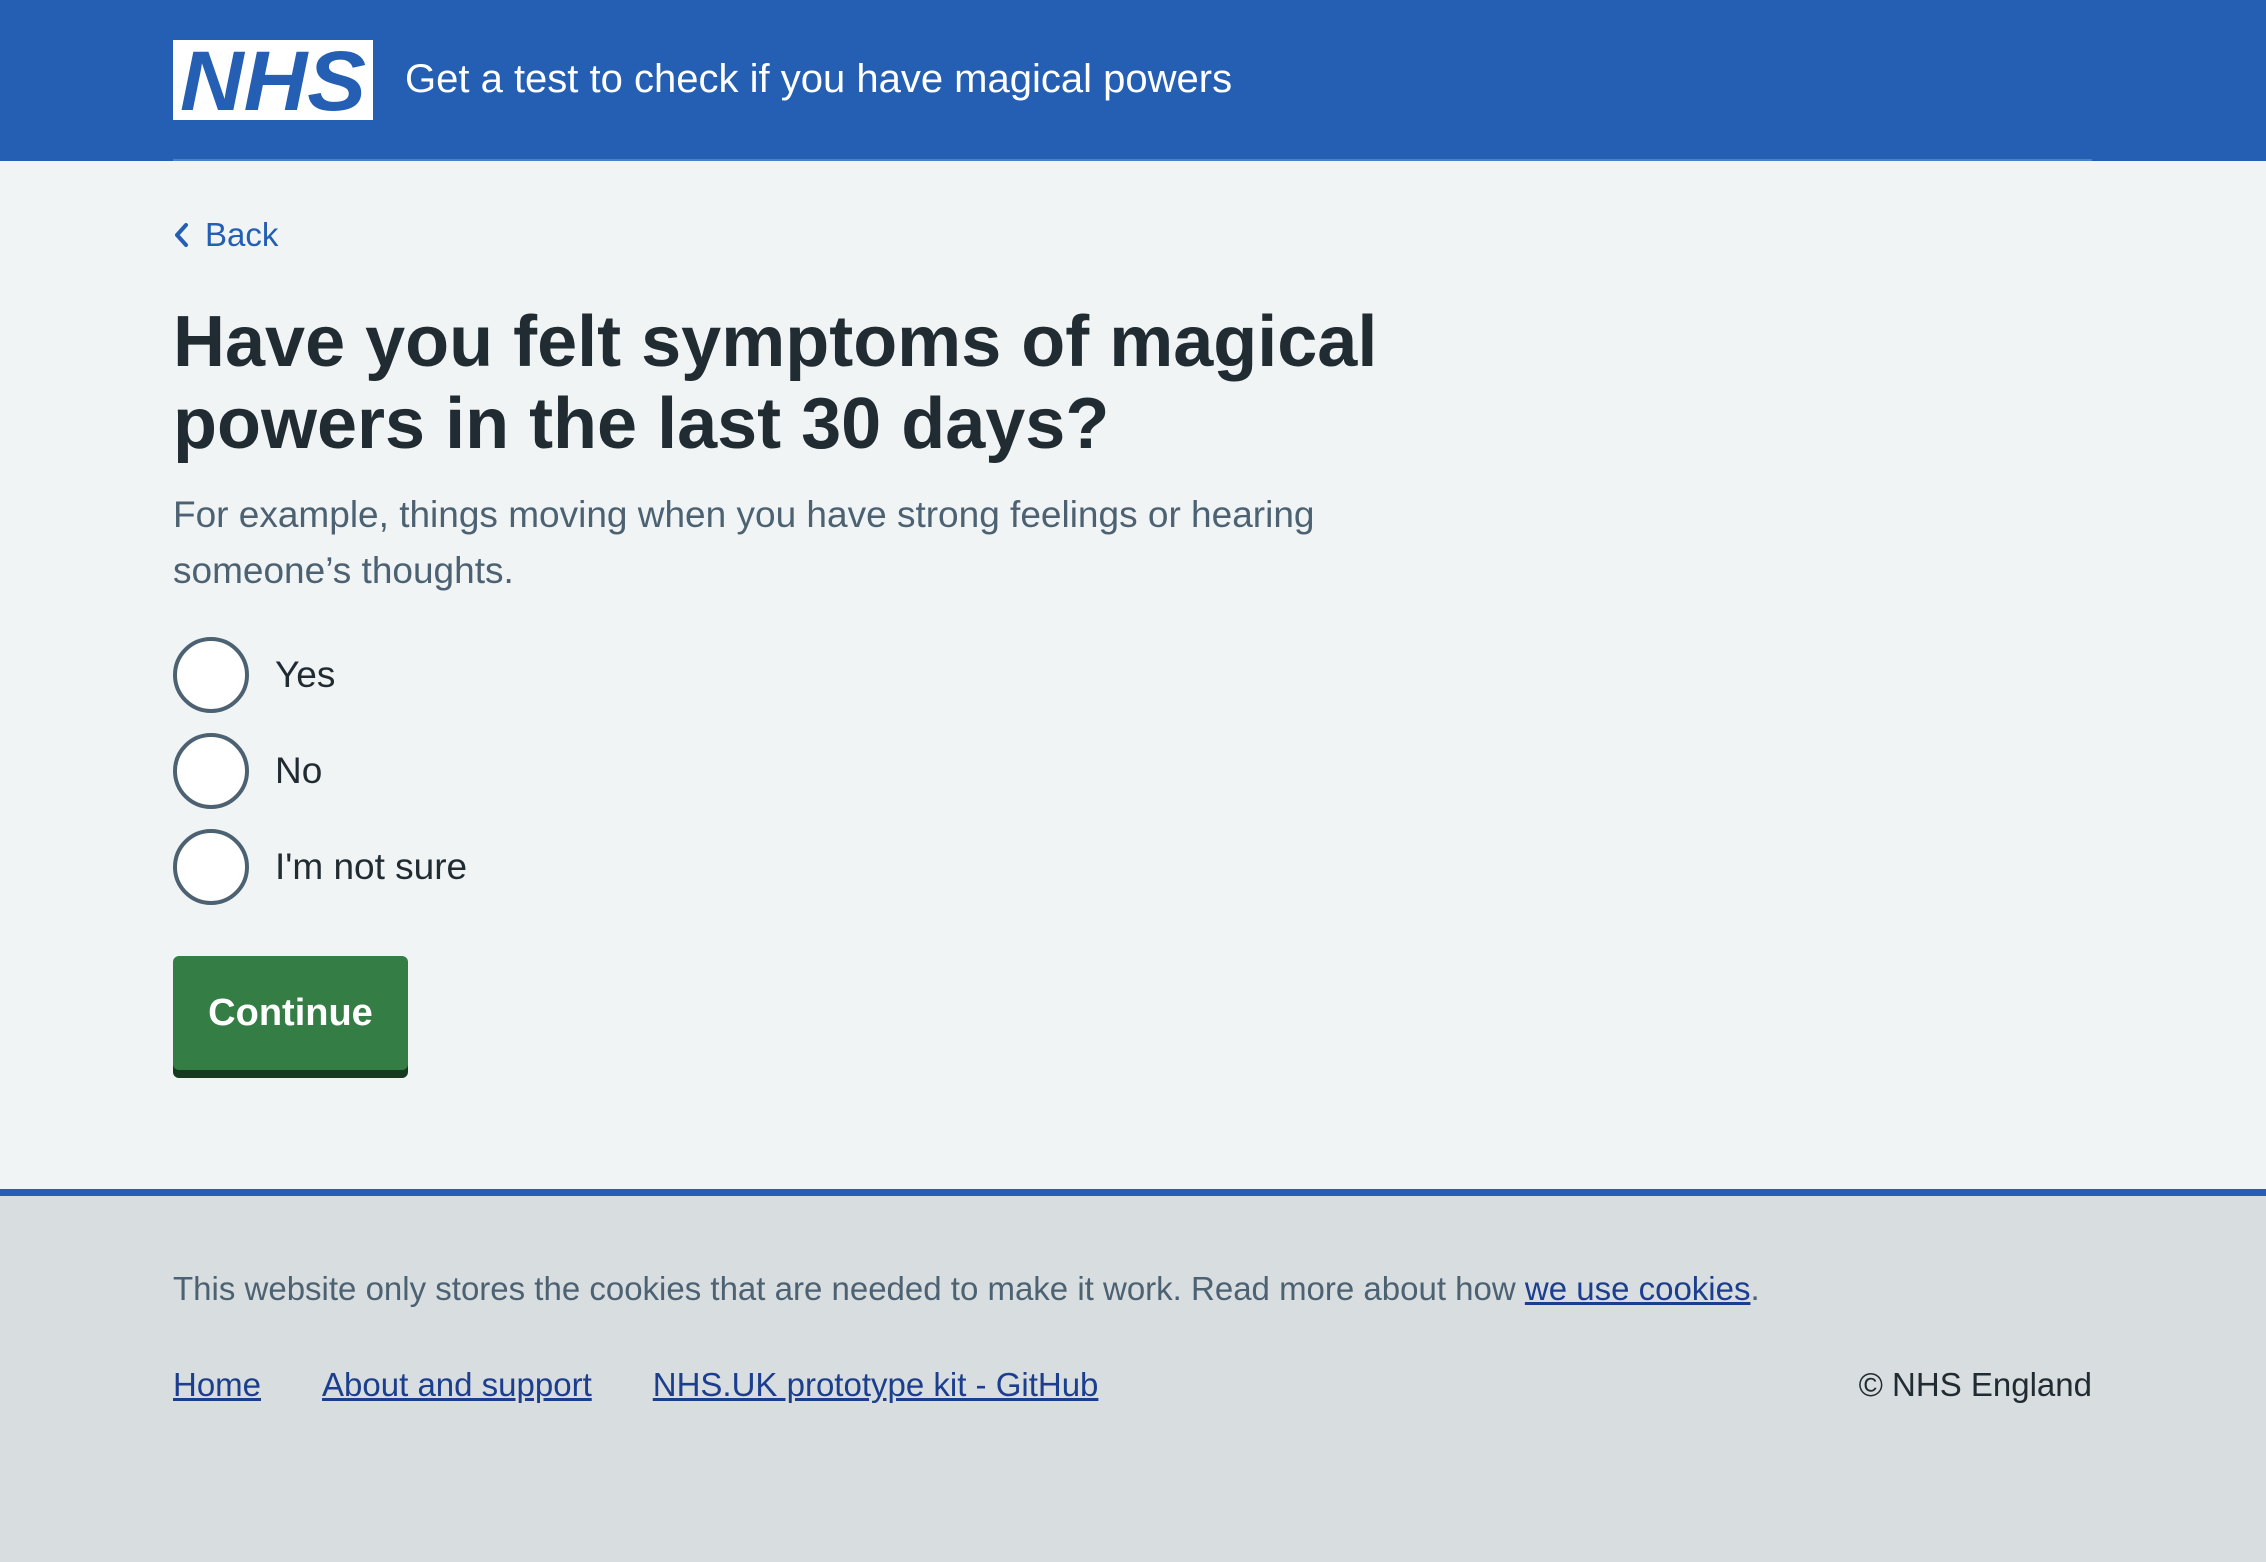 The width and height of the screenshot is (2266, 1562). I want to click on footer-link-about: About and support, so click(457, 1384).